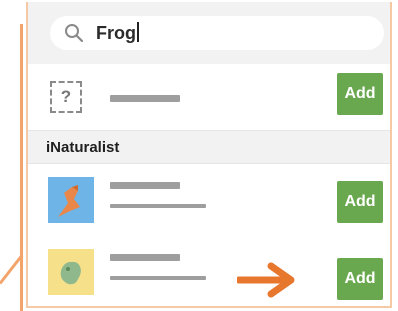 This screenshot has height=311, width=398. What do you see at coordinates (138, 32) in the screenshot?
I see `text-caret` at bounding box center [138, 32].